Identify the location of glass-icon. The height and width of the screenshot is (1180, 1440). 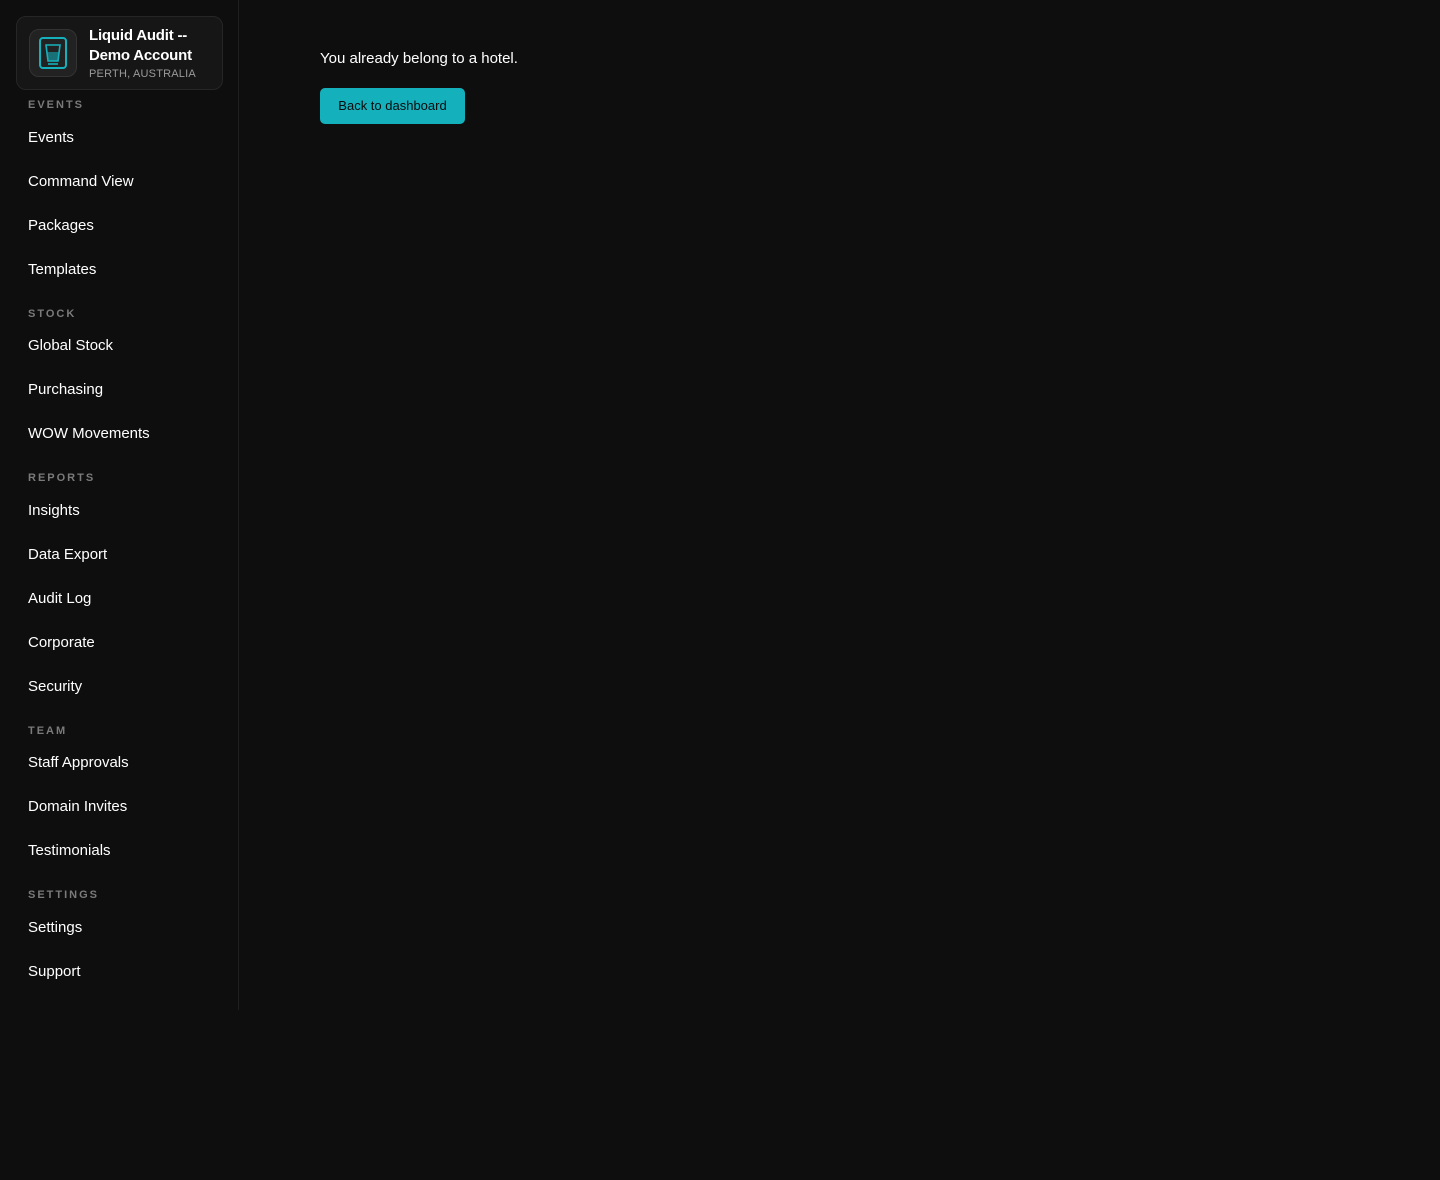
(53, 53).